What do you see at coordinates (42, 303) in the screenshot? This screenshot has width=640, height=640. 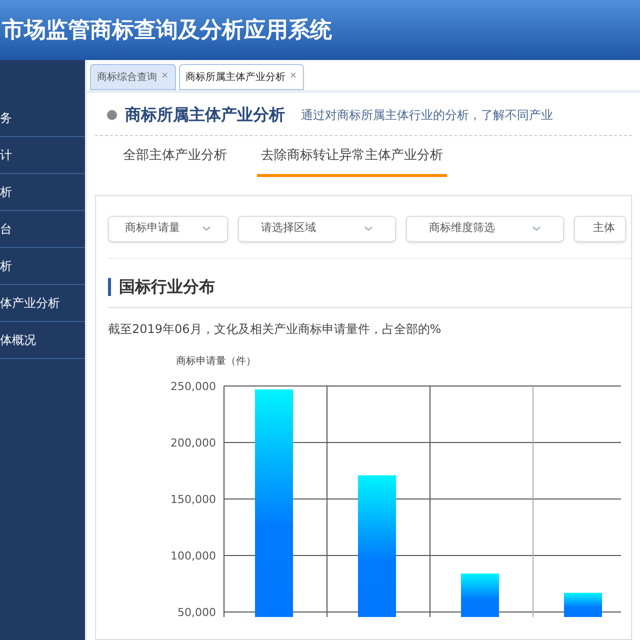 I see `sidebar-item: 体产业分析` at bounding box center [42, 303].